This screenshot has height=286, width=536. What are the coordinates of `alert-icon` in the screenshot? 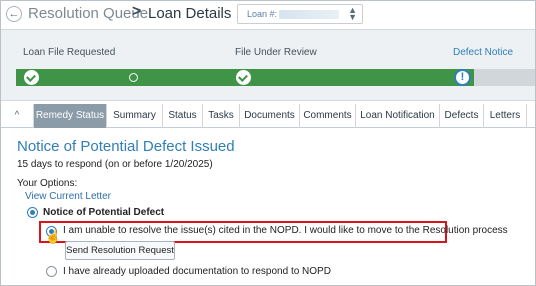 It's located at (462, 77).